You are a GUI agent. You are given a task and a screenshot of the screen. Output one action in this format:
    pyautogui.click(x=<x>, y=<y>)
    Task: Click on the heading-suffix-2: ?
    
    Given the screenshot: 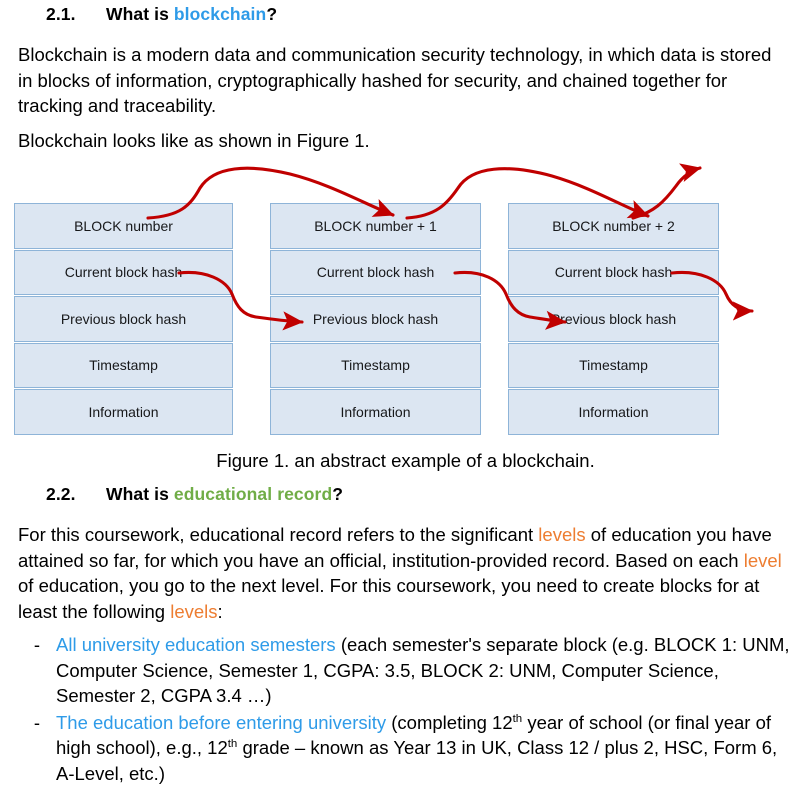 What is the action you would take?
    pyautogui.click(x=338, y=494)
    